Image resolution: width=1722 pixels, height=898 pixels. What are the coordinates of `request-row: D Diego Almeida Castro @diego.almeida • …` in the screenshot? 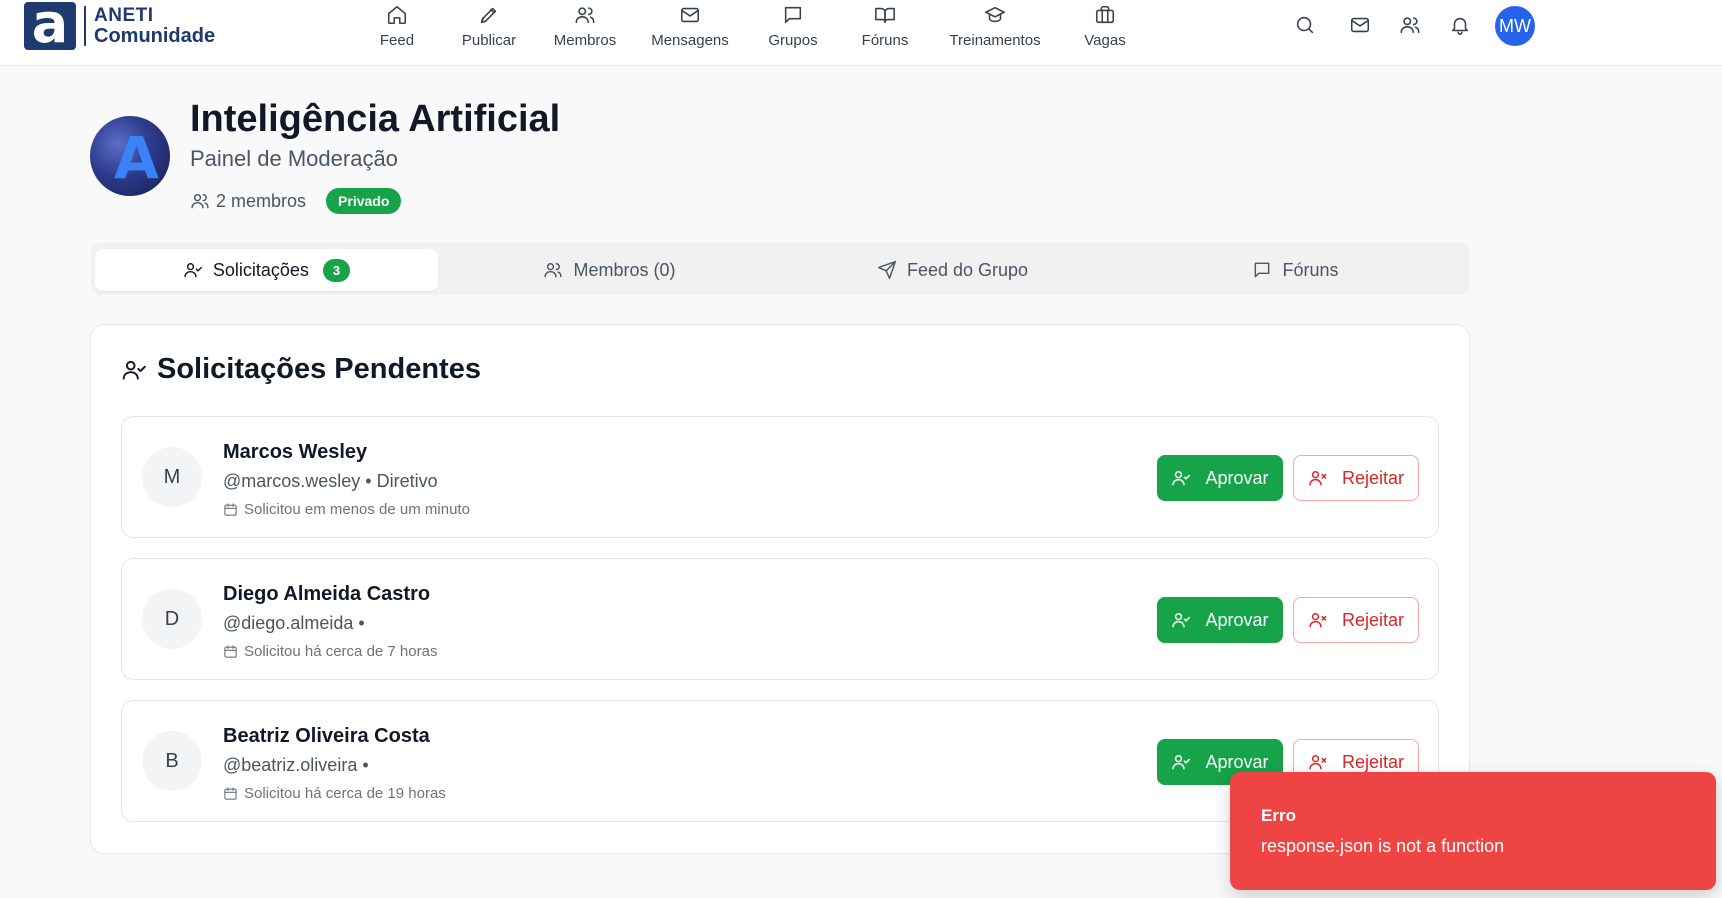 It's located at (780, 619).